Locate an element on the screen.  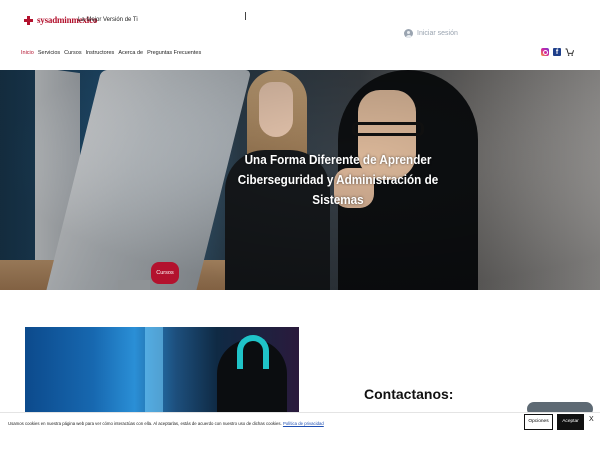
nav-item-servicios: Servicios is located at coordinates (49, 53).